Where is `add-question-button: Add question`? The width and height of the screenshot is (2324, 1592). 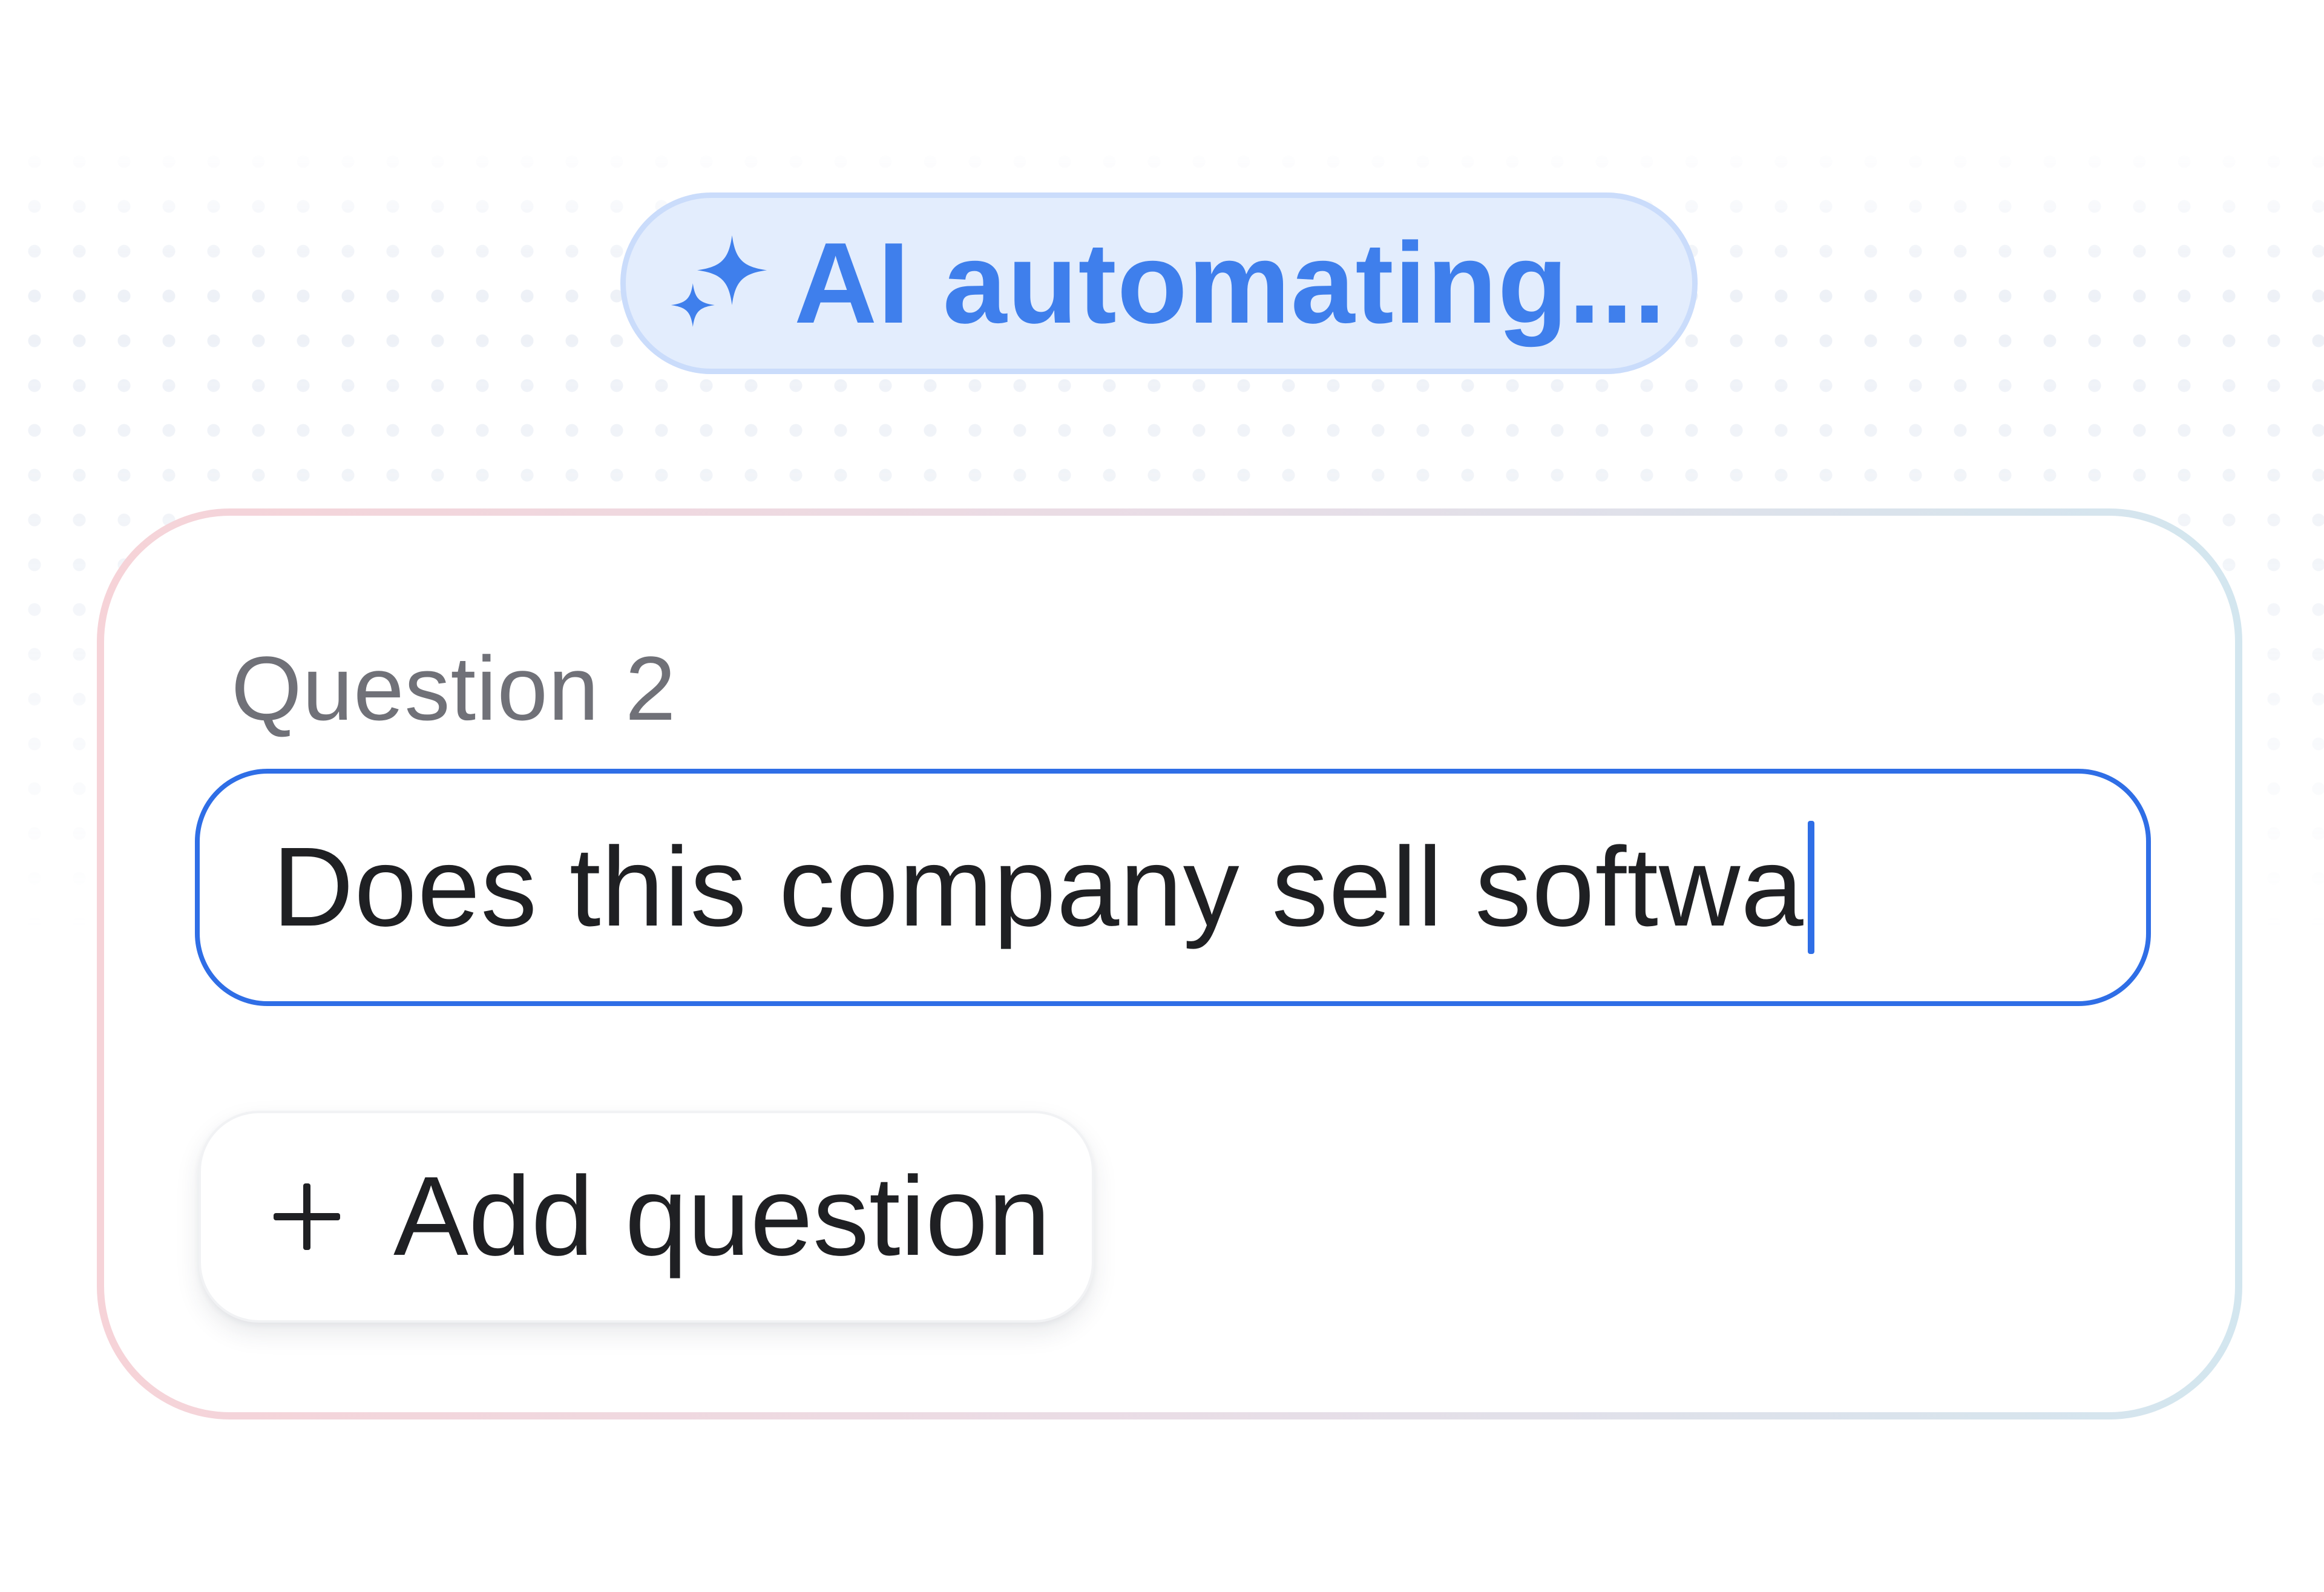 add-question-button: Add question is located at coordinates (646, 1217).